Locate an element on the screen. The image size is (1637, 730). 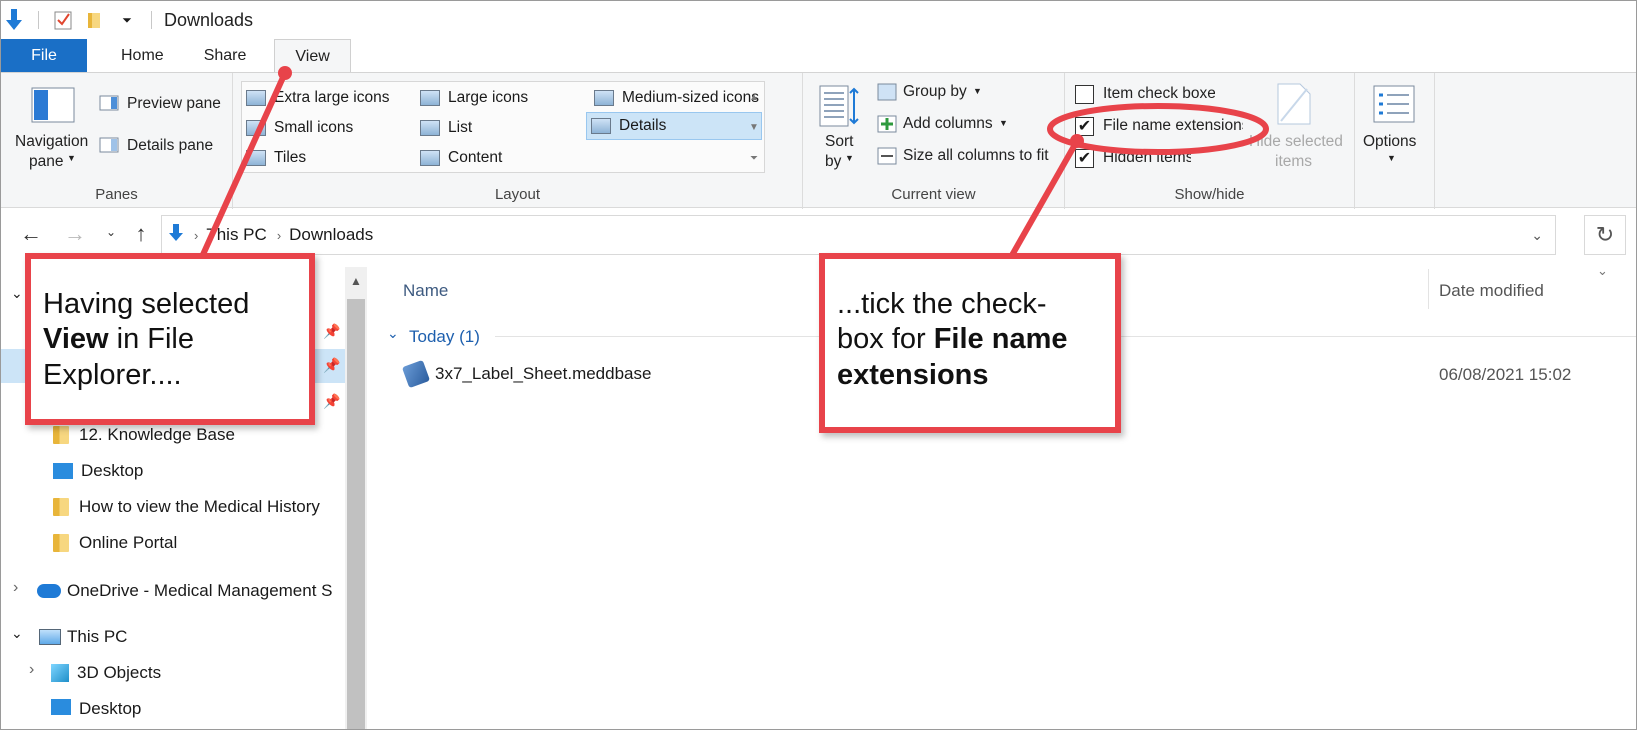
group-header-today: Today (1) is located at coordinates (444, 337).